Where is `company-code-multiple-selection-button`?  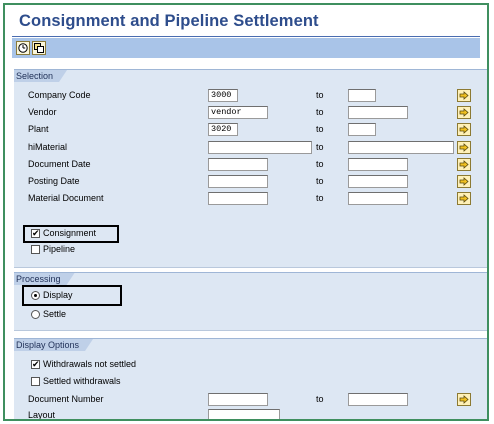
company-code-multiple-selection-button is located at coordinates (464, 95).